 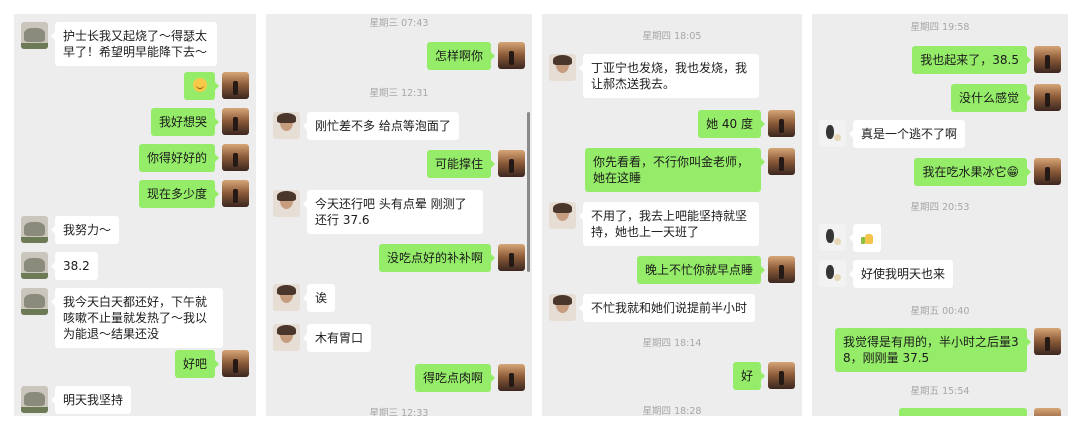 What do you see at coordinates (667, 308) in the screenshot?
I see `incoming-message-bubble: 不忙我就和她们说提前半小时` at bounding box center [667, 308].